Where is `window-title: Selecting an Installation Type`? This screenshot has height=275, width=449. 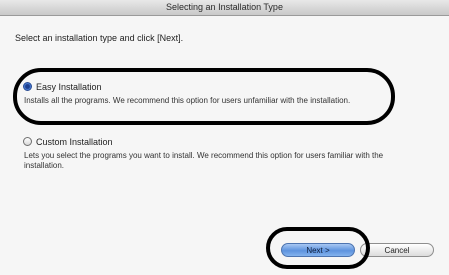
window-title: Selecting an Installation Type is located at coordinates (224, 8).